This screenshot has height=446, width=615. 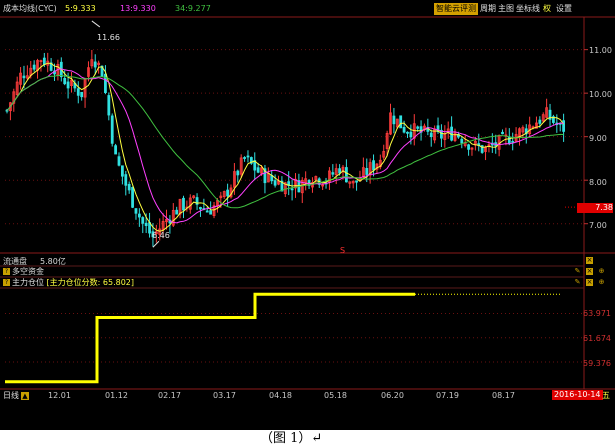 I want to click on date-tick: 12.01, so click(x=59, y=395).